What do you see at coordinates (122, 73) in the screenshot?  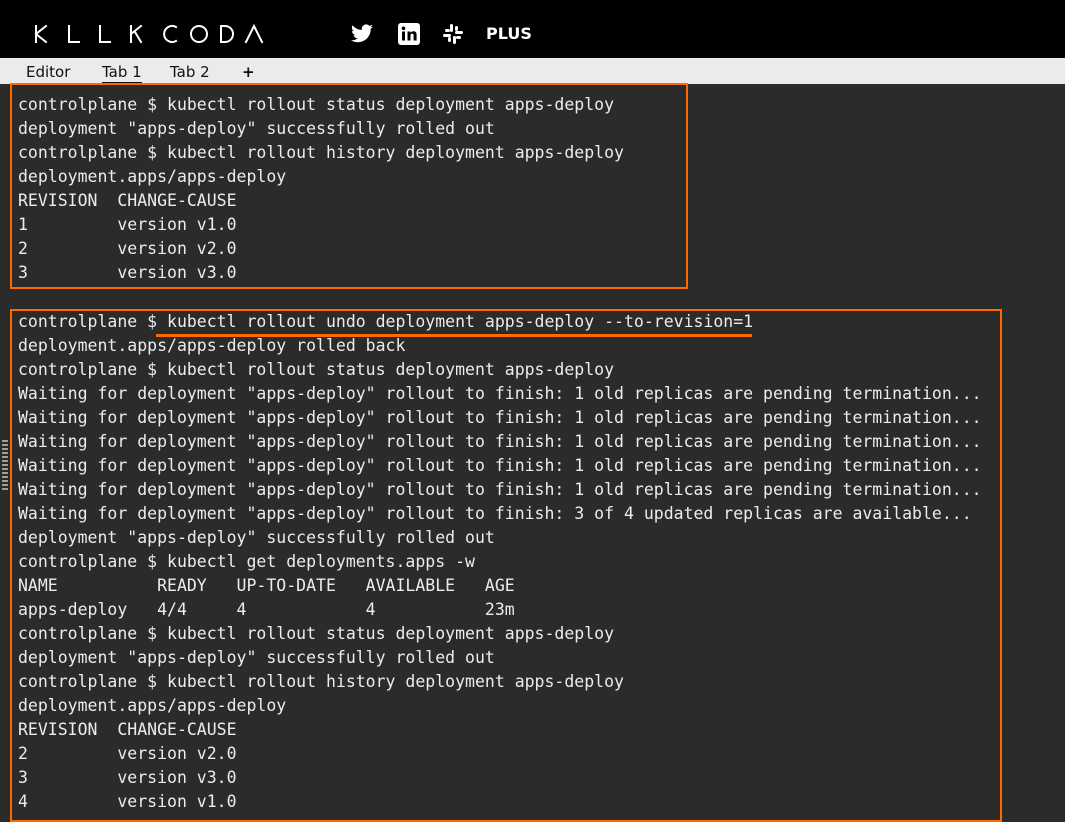 I see `tab-1: Tab 1` at bounding box center [122, 73].